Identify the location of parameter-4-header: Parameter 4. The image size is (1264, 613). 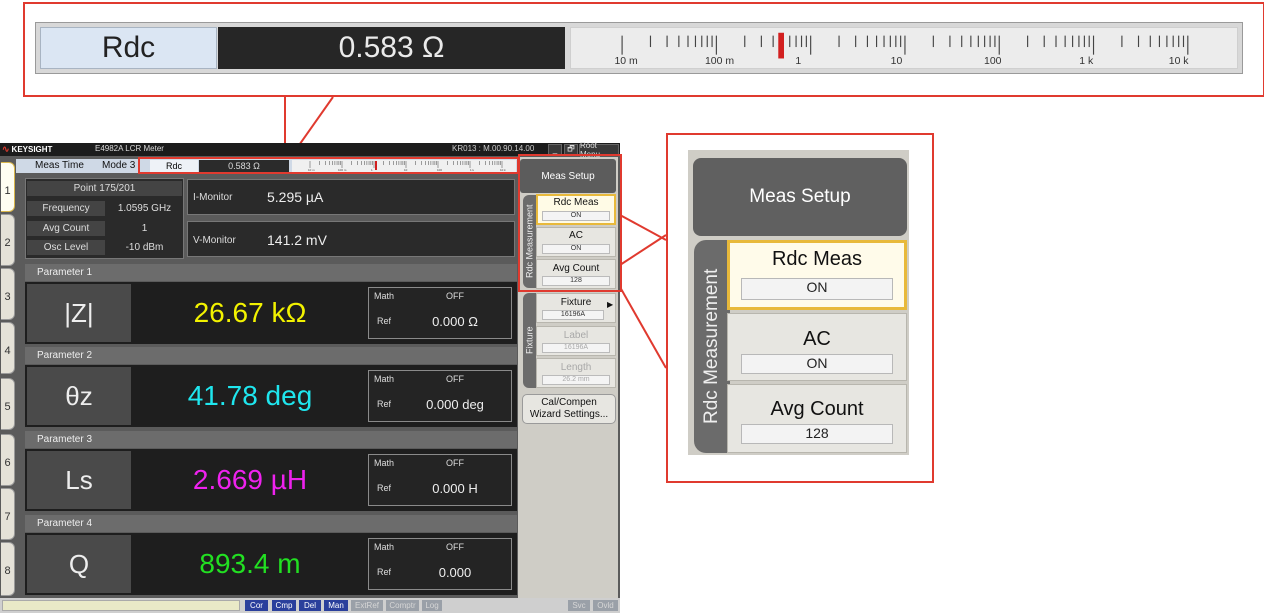
(271, 523).